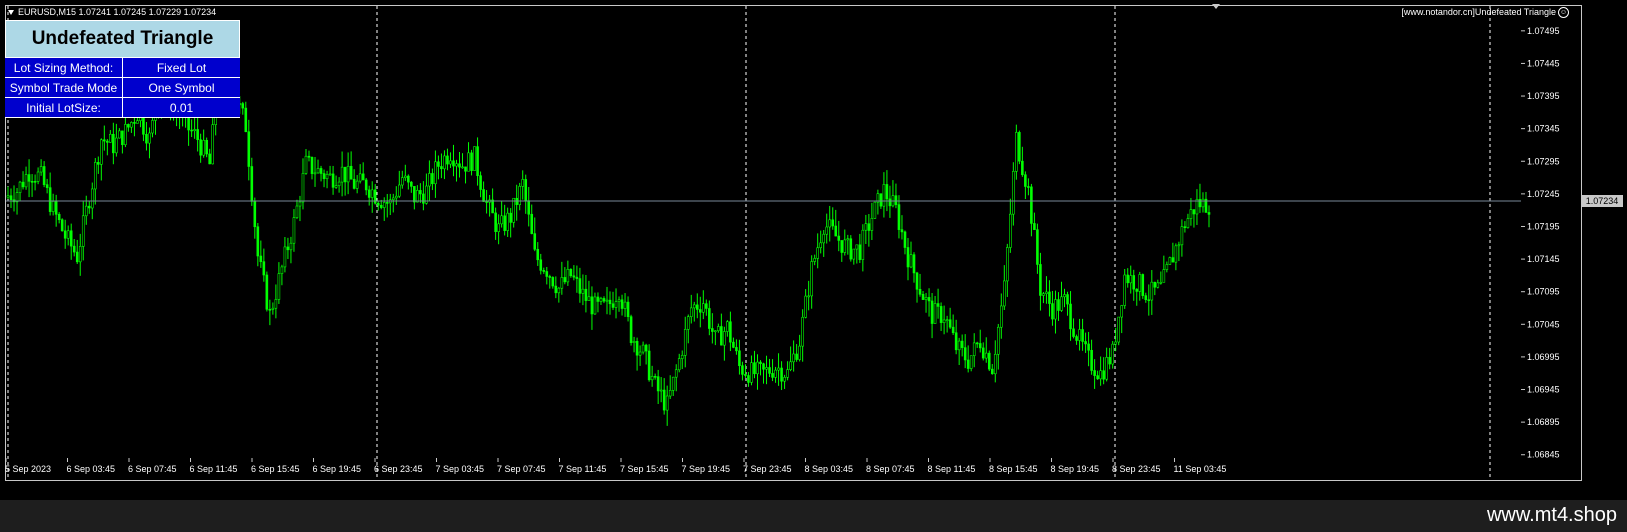  What do you see at coordinates (214, 469) in the screenshot?
I see `time-tick-label: 6 Sep 11:45` at bounding box center [214, 469].